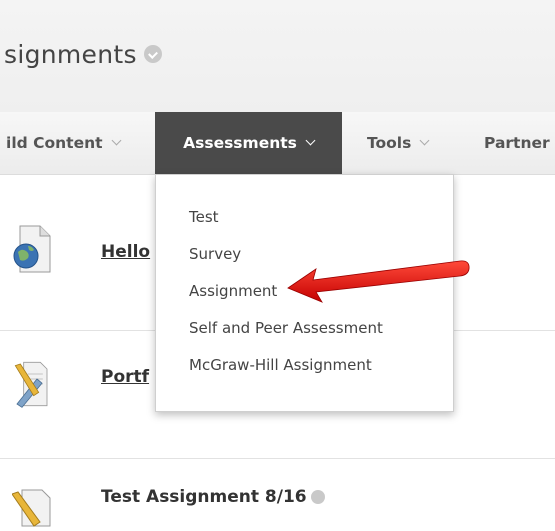 The height and width of the screenshot is (531, 555). Describe the element at coordinates (125, 252) in the screenshot. I see `content-item-title: Hello` at that location.